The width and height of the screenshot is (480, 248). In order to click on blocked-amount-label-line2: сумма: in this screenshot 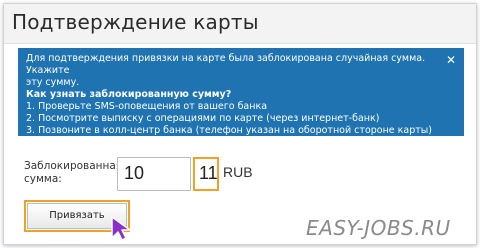, I will do `click(43, 179)`.